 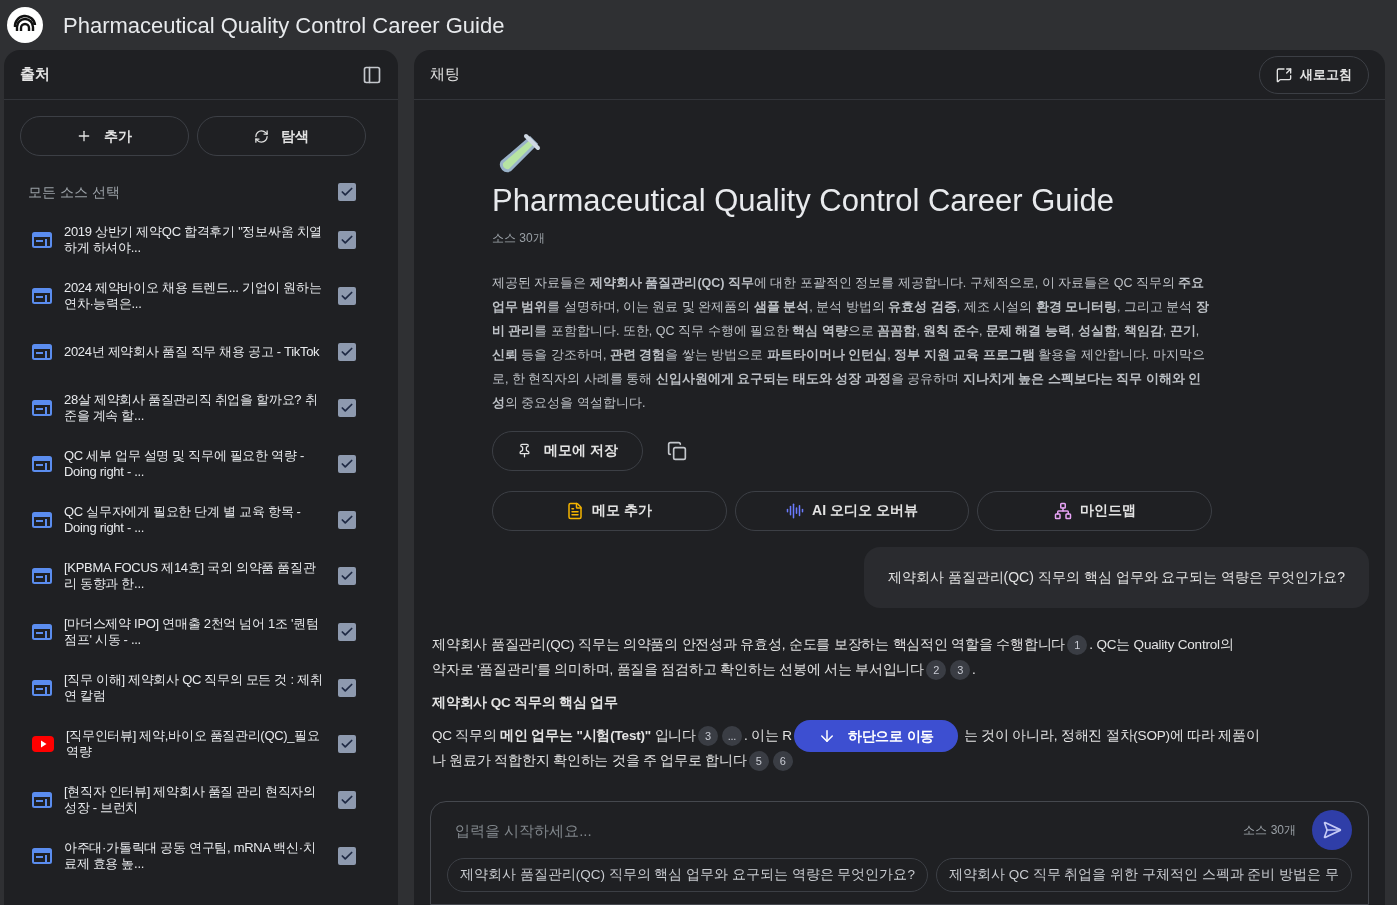 What do you see at coordinates (795, 510) in the screenshot?
I see `waveform-icon` at bounding box center [795, 510].